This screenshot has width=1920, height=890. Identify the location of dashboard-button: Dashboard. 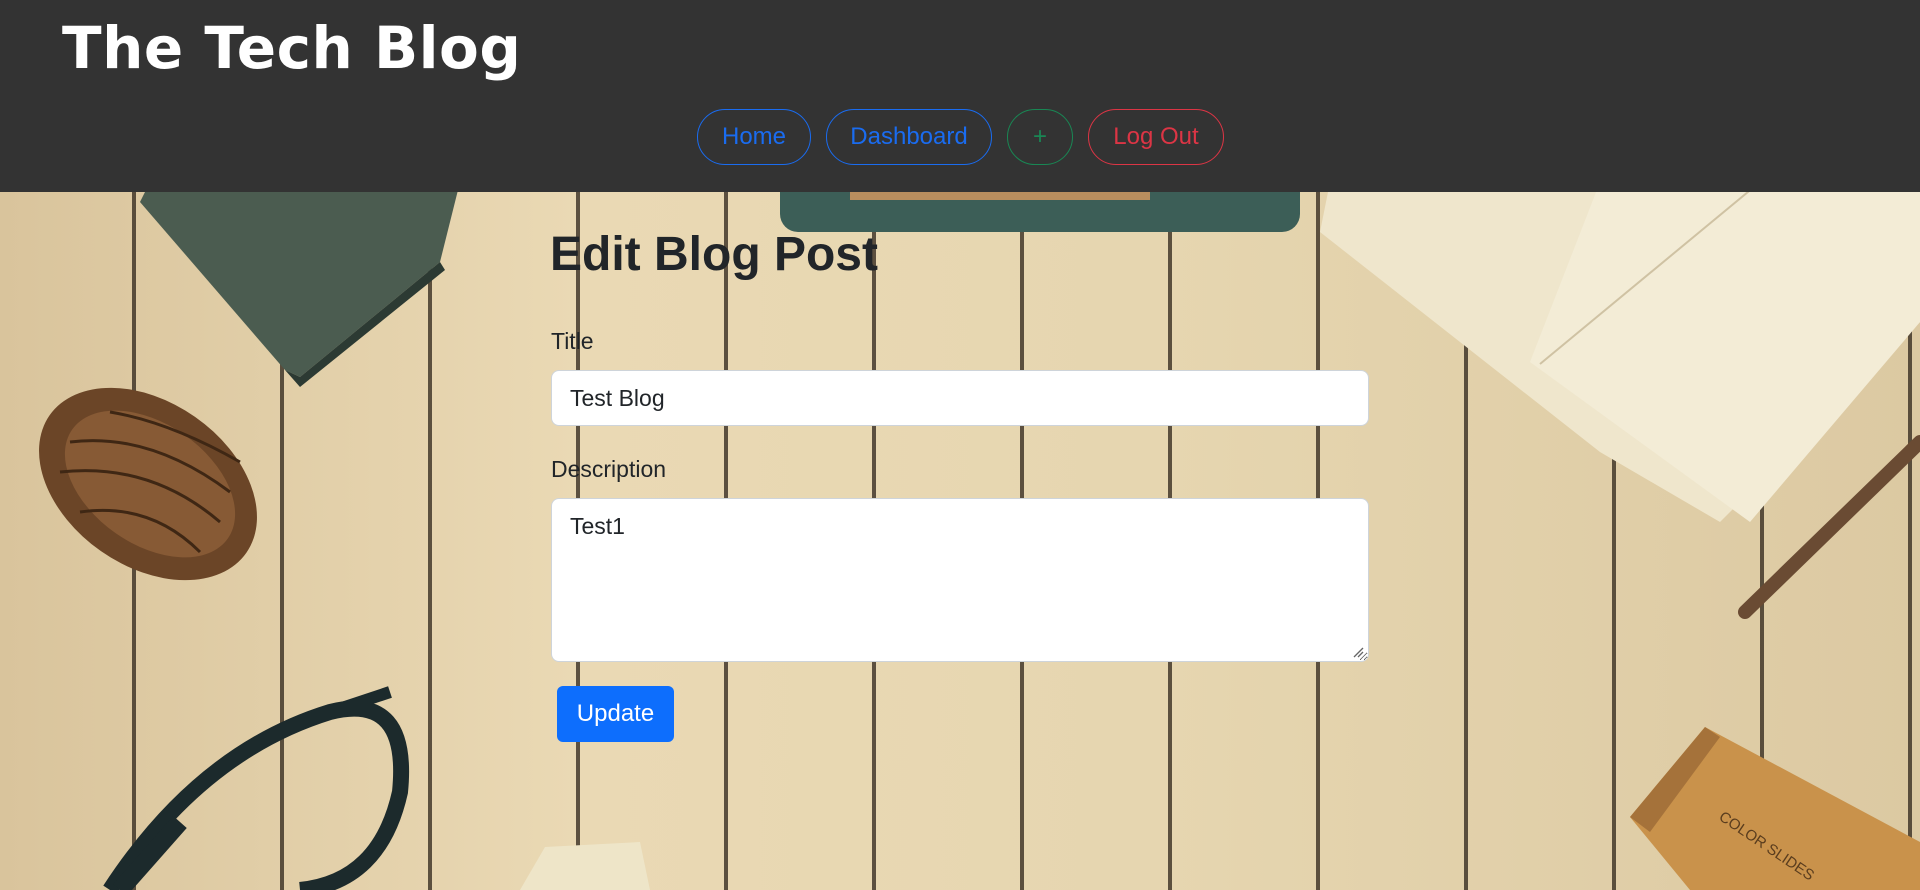
(909, 137).